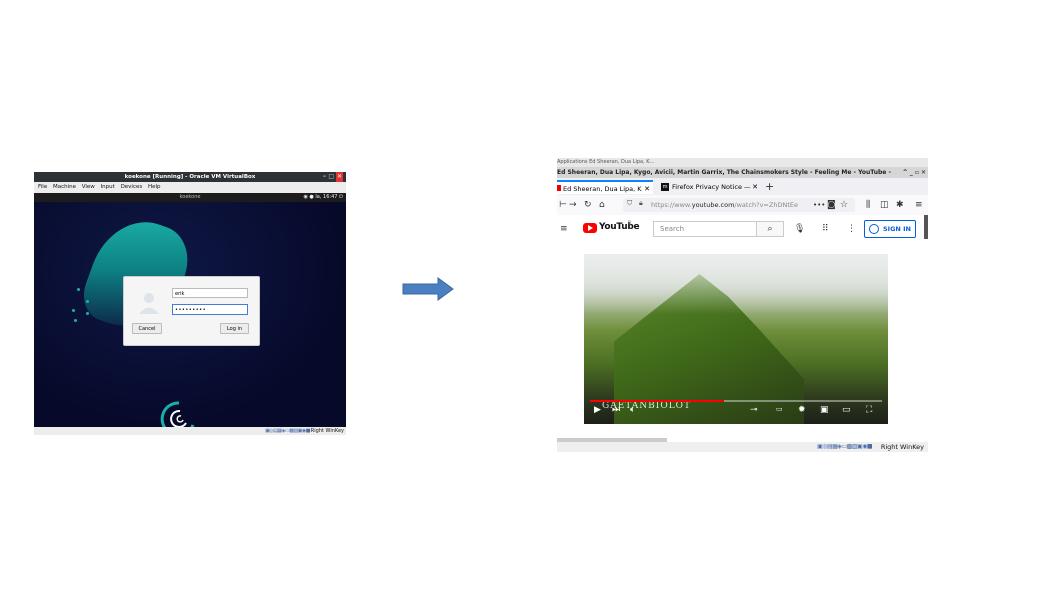 The width and height of the screenshot is (1058, 595). What do you see at coordinates (597, 410) in the screenshot?
I see `play-icon: ▶` at bounding box center [597, 410].